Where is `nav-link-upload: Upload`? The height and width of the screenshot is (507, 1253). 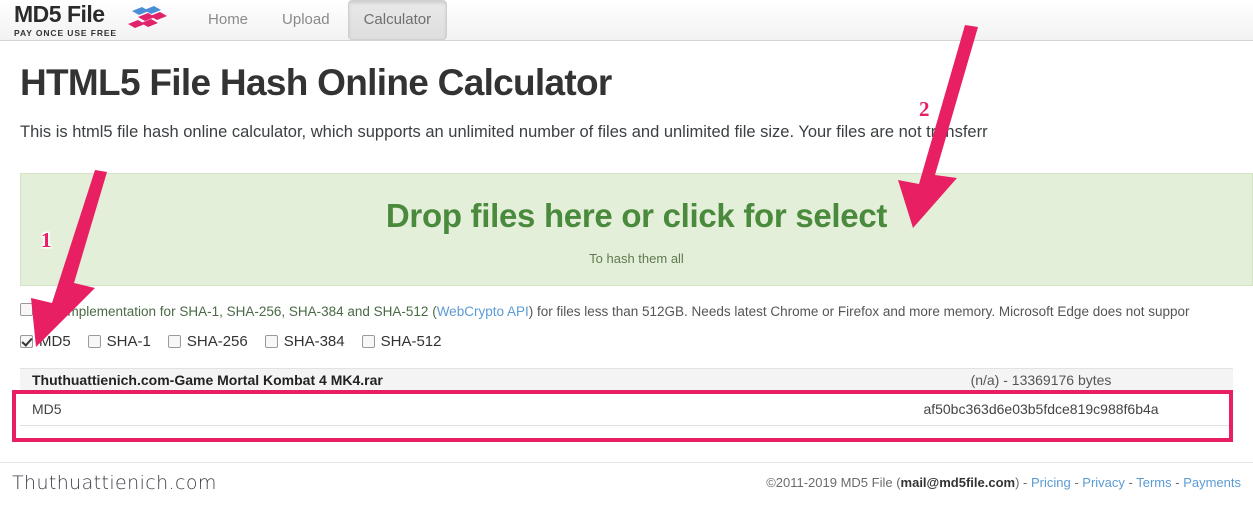
nav-link-upload: Upload is located at coordinates (306, 20).